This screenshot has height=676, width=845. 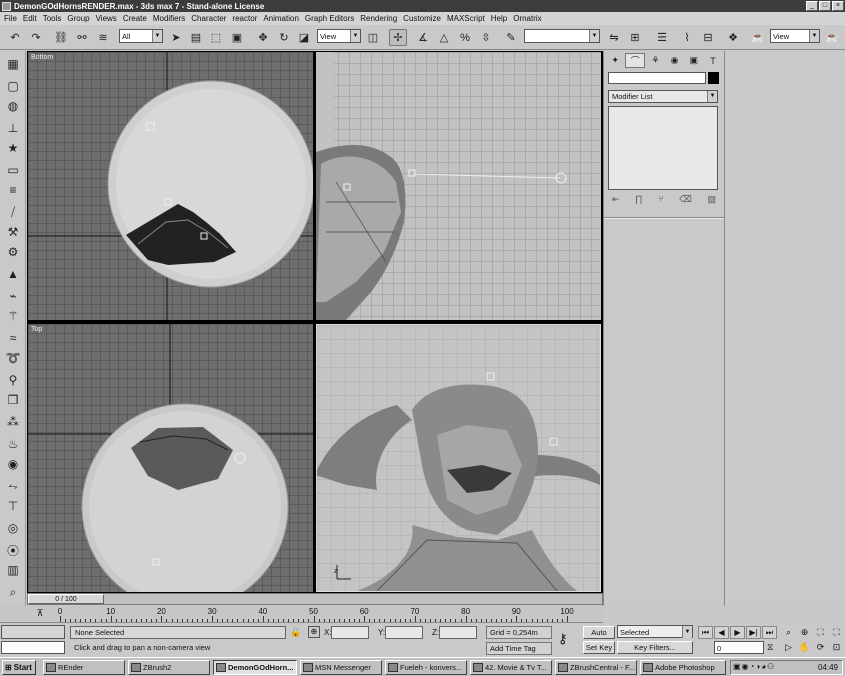 What do you see at coordinates (373, 37) in the screenshot?
I see `pivot-center-icon: ◫` at bounding box center [373, 37].